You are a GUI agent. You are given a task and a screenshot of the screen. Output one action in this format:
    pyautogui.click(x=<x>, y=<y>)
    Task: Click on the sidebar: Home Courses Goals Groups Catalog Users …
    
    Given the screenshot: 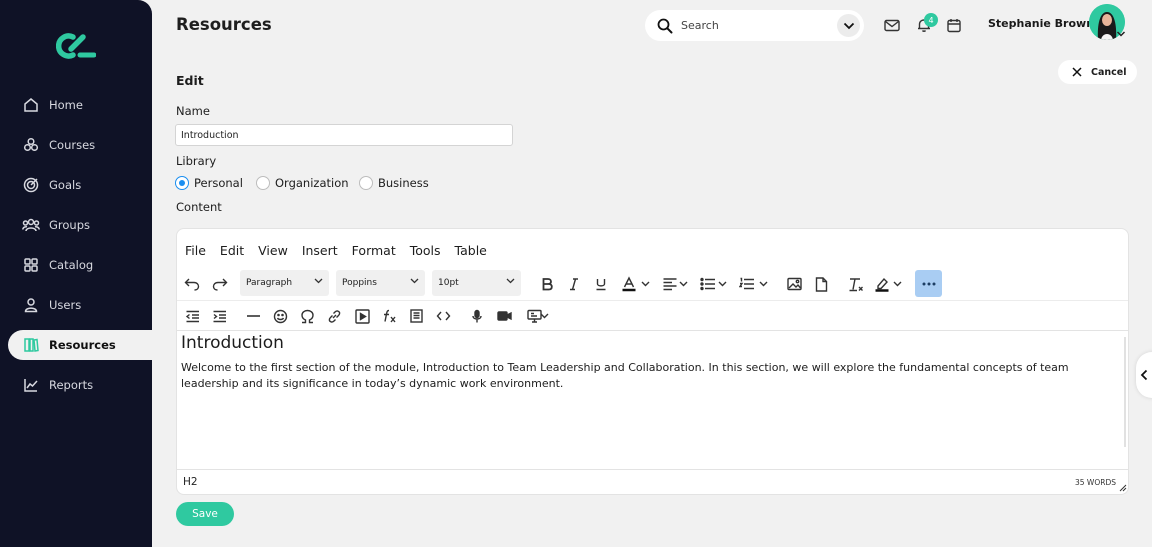 What is the action you would take?
    pyautogui.click(x=76, y=273)
    